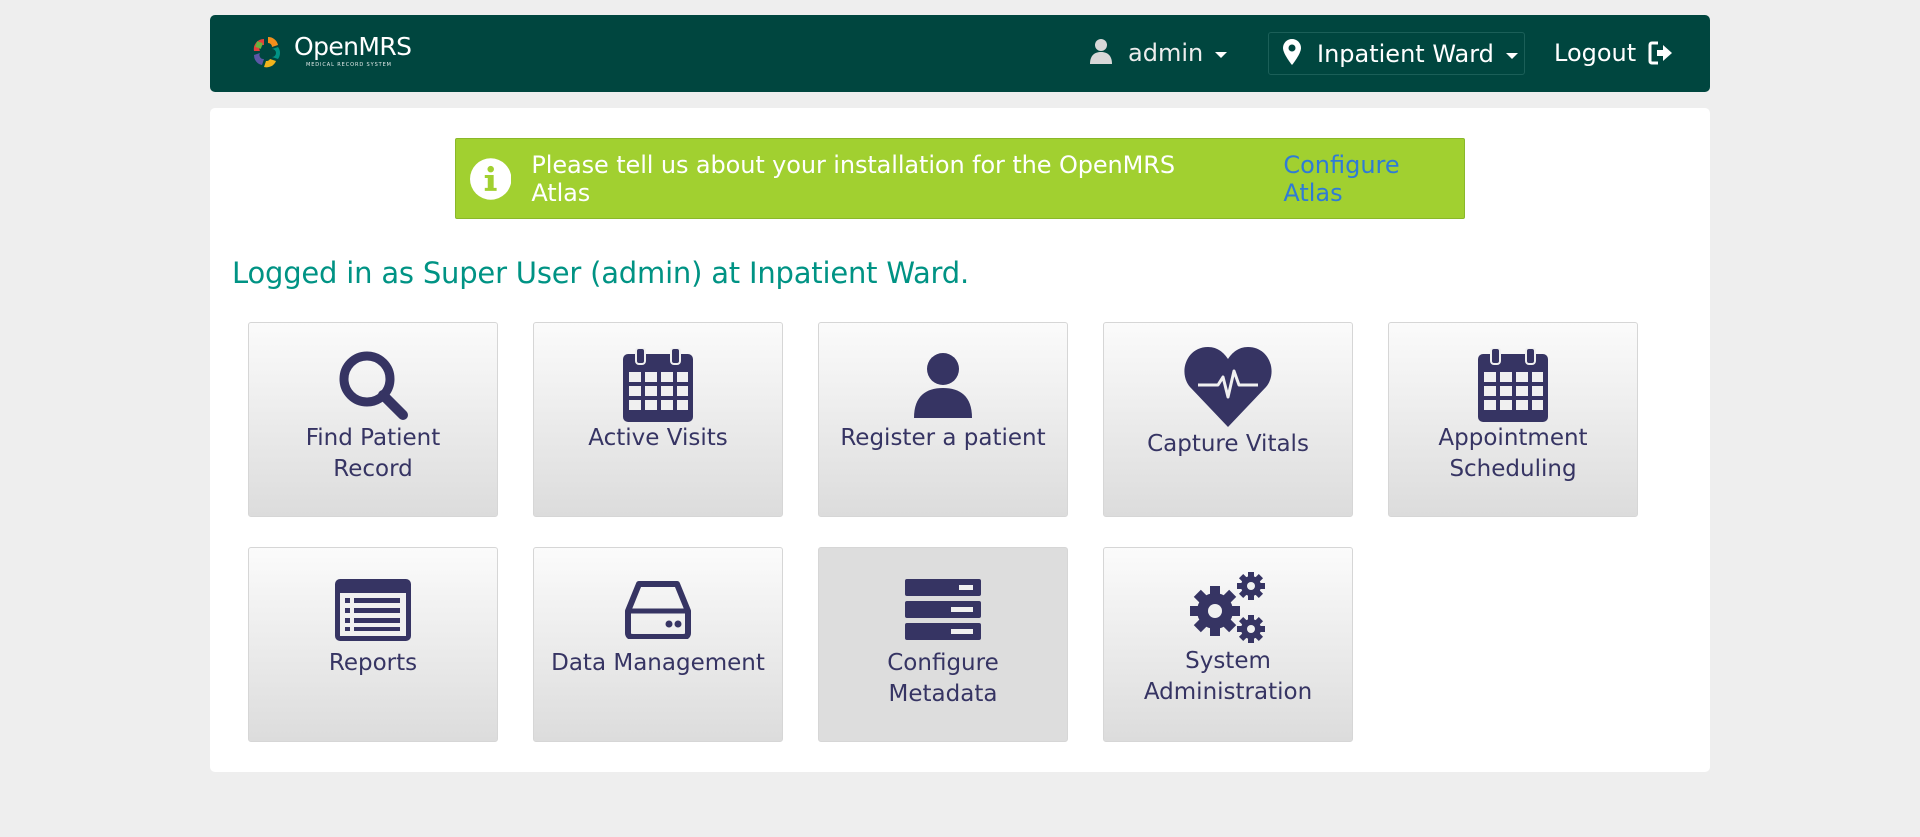  I want to click on map-marker-icon, so click(1292, 53).